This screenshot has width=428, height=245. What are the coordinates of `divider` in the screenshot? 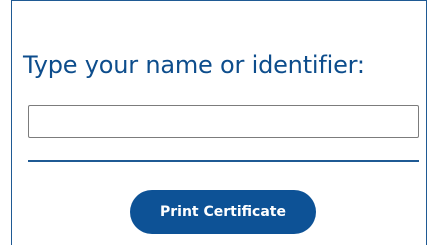 It's located at (223, 161).